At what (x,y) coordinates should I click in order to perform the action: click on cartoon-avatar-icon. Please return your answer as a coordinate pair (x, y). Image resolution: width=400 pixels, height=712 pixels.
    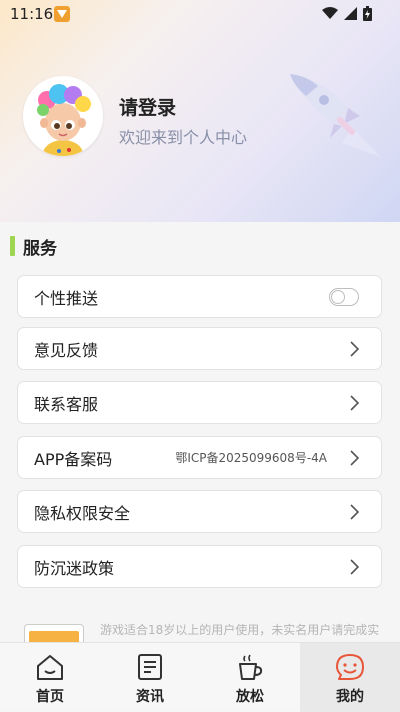
    Looking at the image, I should click on (64, 120).